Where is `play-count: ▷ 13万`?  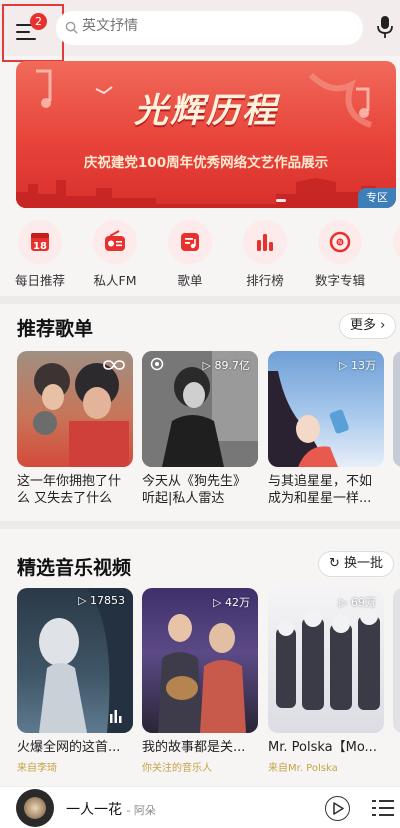 play-count: ▷ 13万 is located at coordinates (357, 365).